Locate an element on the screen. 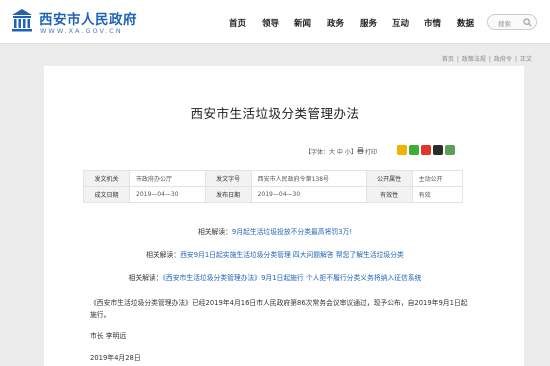 This screenshot has width=550, height=366. search-icon is located at coordinates (527, 22).